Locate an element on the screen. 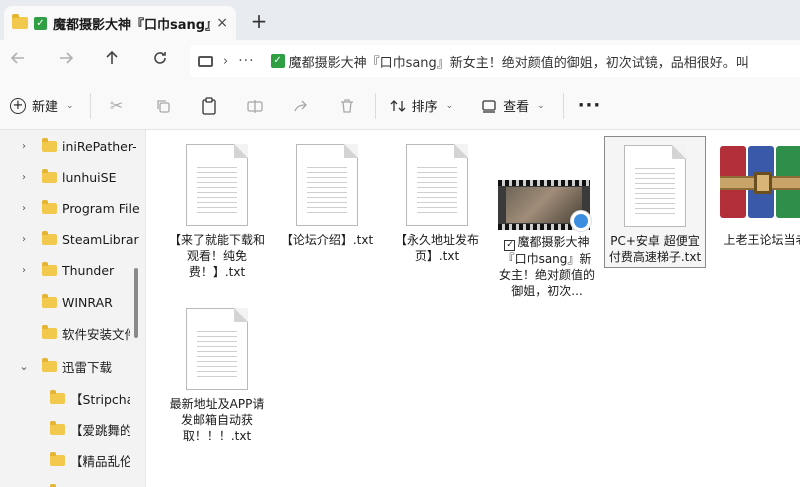 The height and width of the screenshot is (487, 800). delete-button is located at coordinates (347, 106).